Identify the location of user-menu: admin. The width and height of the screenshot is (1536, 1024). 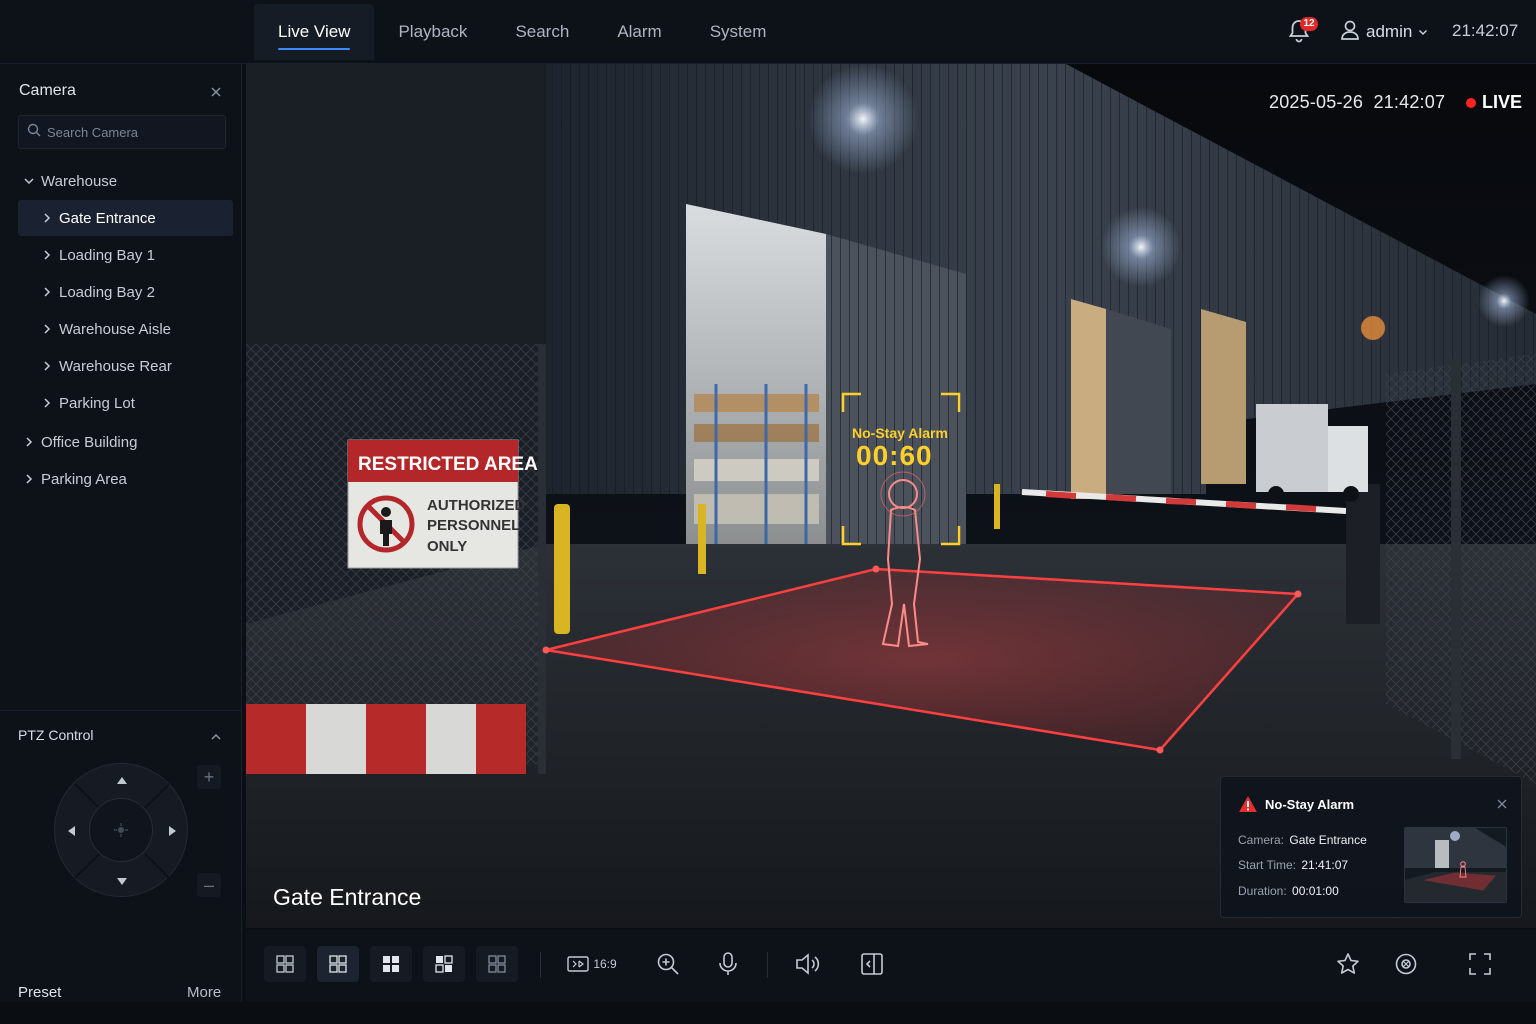
(1384, 32).